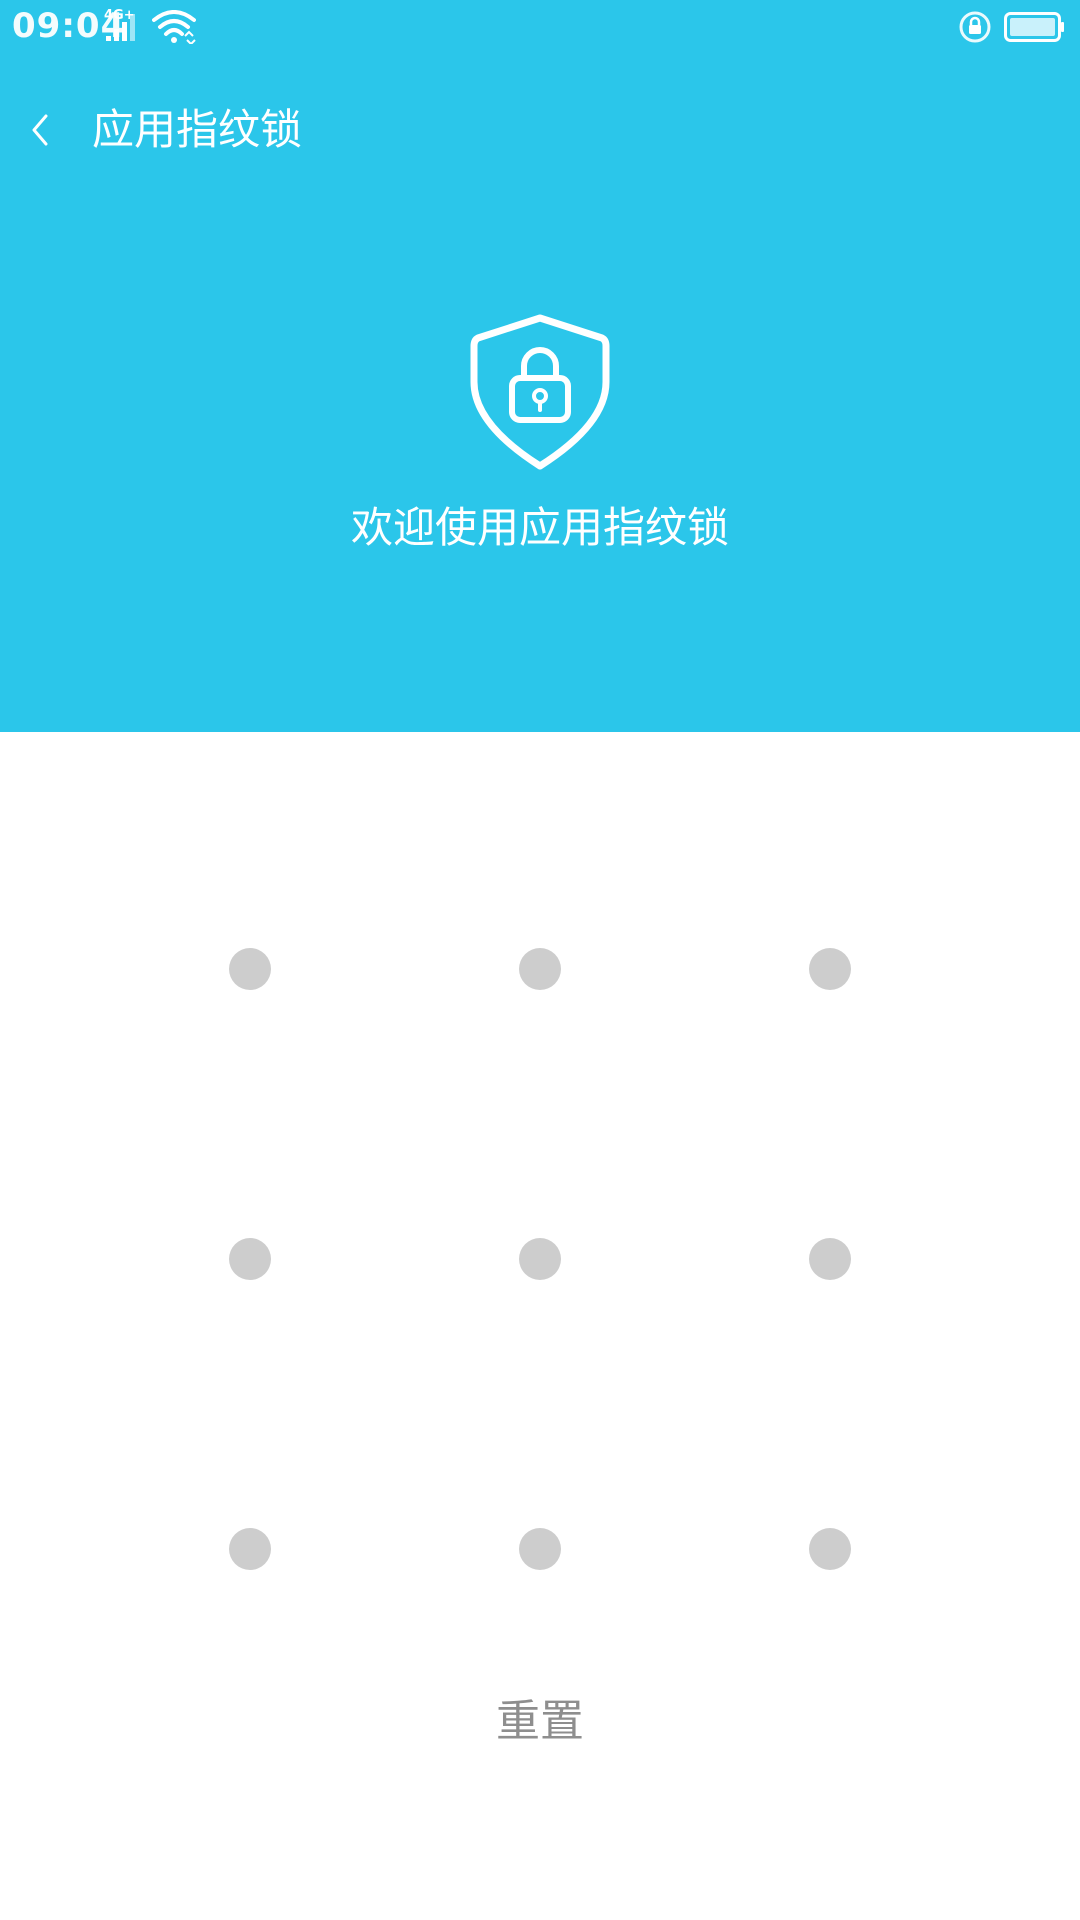 The width and height of the screenshot is (1080, 1920). Describe the element at coordinates (539, 527) in the screenshot. I see `welcome-text: 欢迎使用应用指纹锁` at that location.